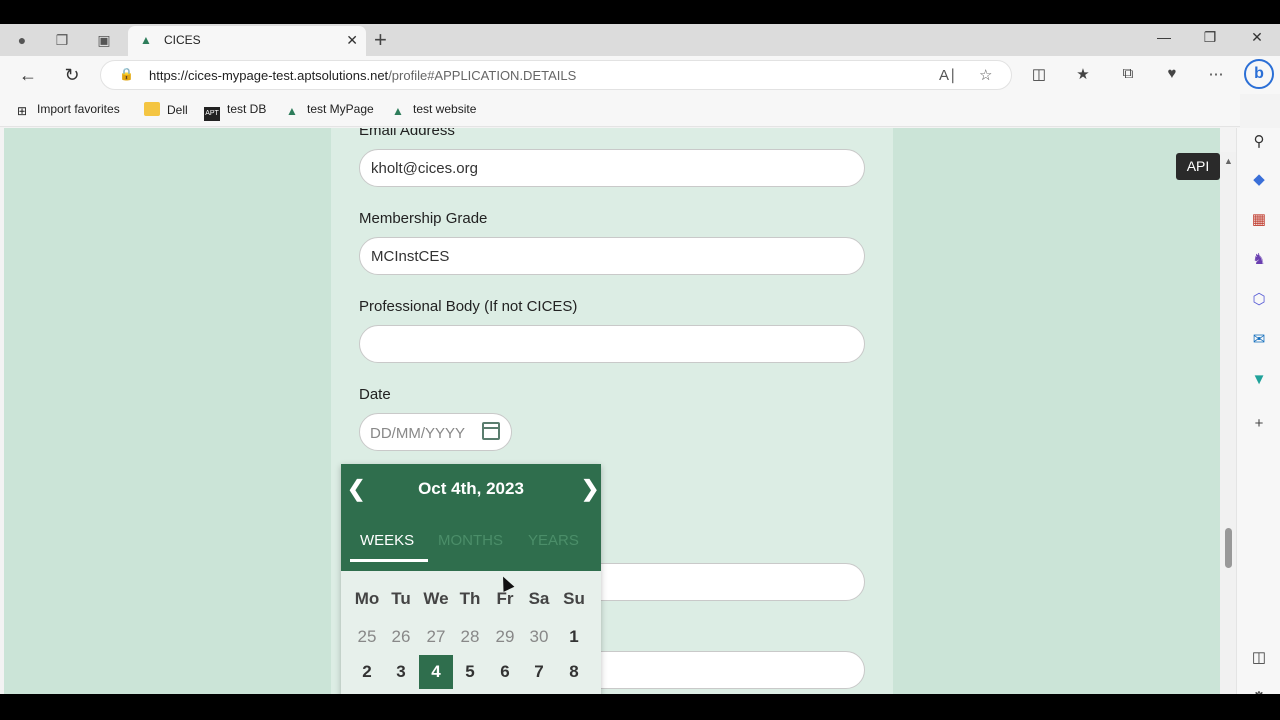 The width and height of the screenshot is (1280, 720). I want to click on date-picker-header: ❮ Oct 4th, 2023 ❯ WEEKS MONTHS YEARS, so click(471, 517).